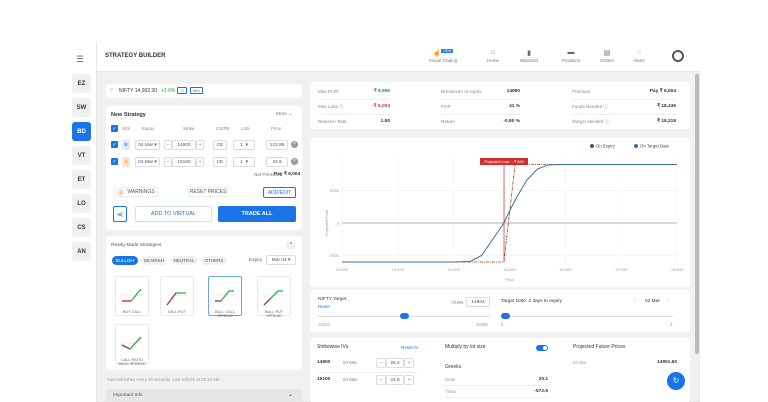 This screenshot has width=768, height=402. I want to click on stat-value: -0.80 %, so click(511, 121).